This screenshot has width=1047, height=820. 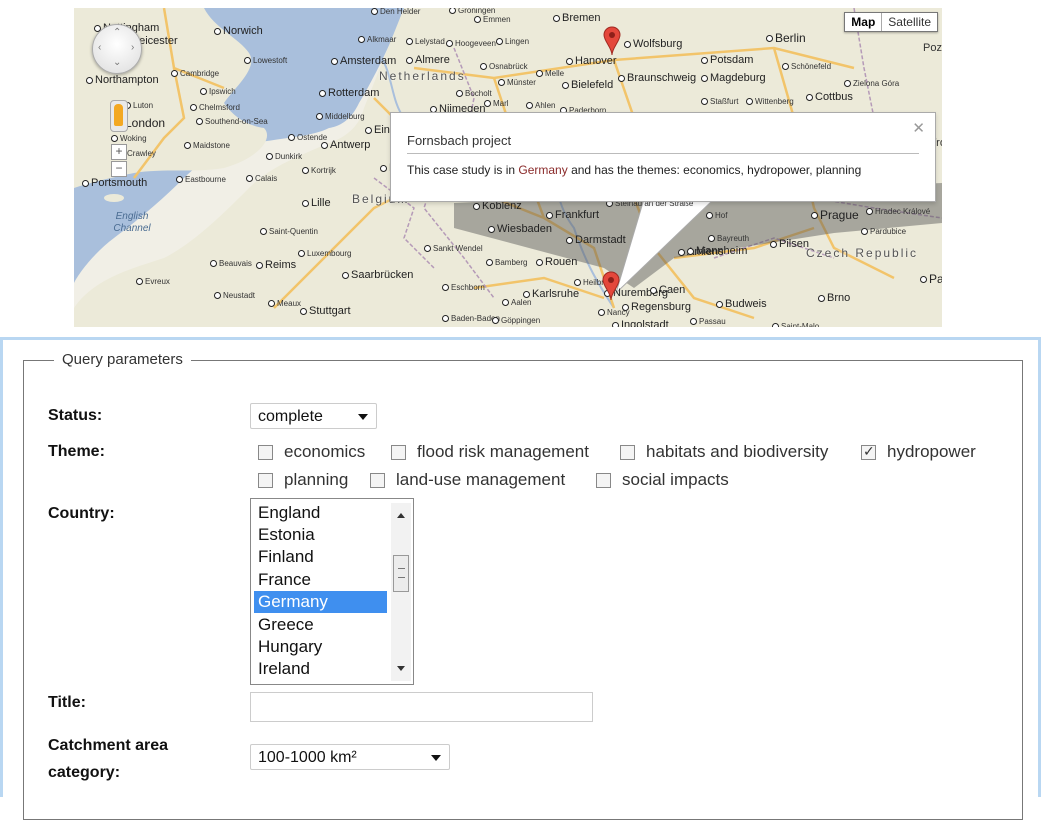 I want to click on city-name: Staßfurt, so click(x=724, y=101).